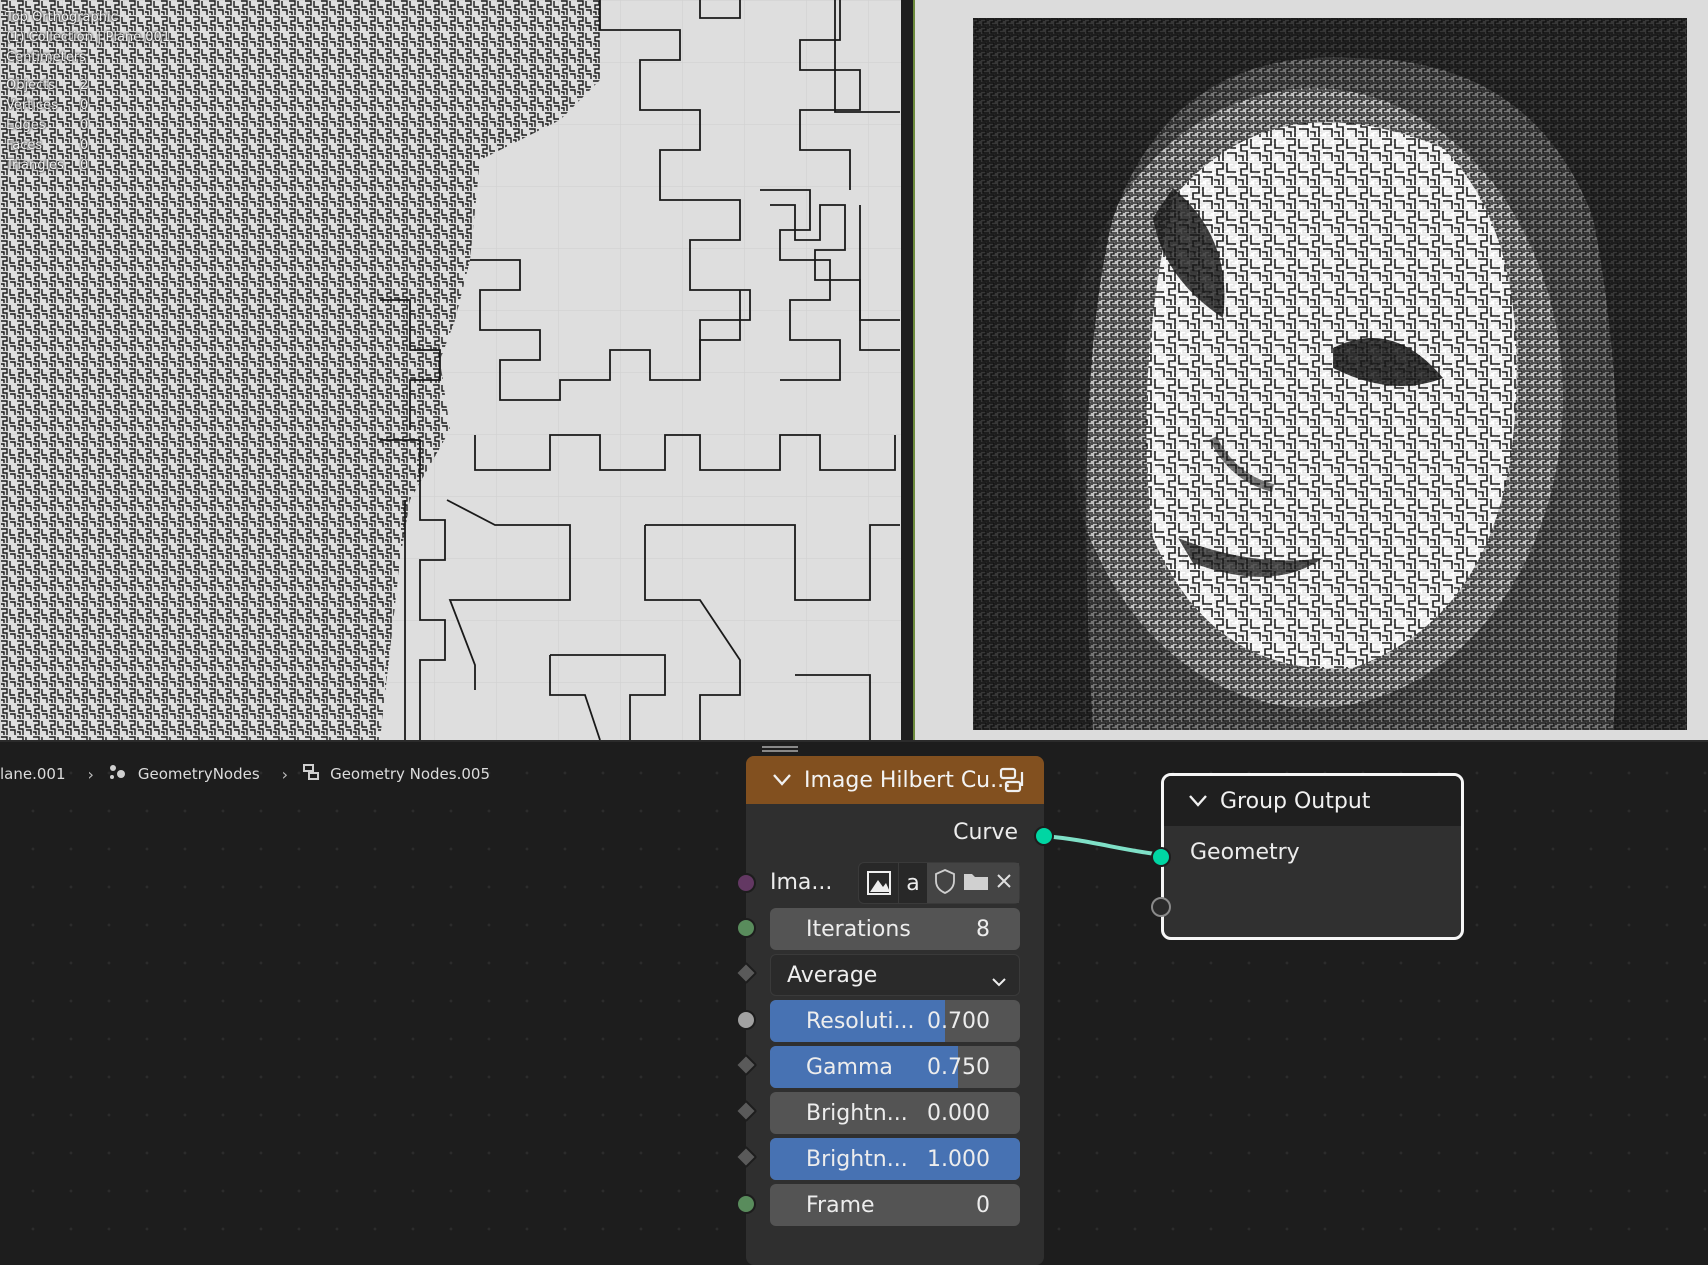  What do you see at coordinates (840, 1205) in the screenshot?
I see `frame-label: Frame` at bounding box center [840, 1205].